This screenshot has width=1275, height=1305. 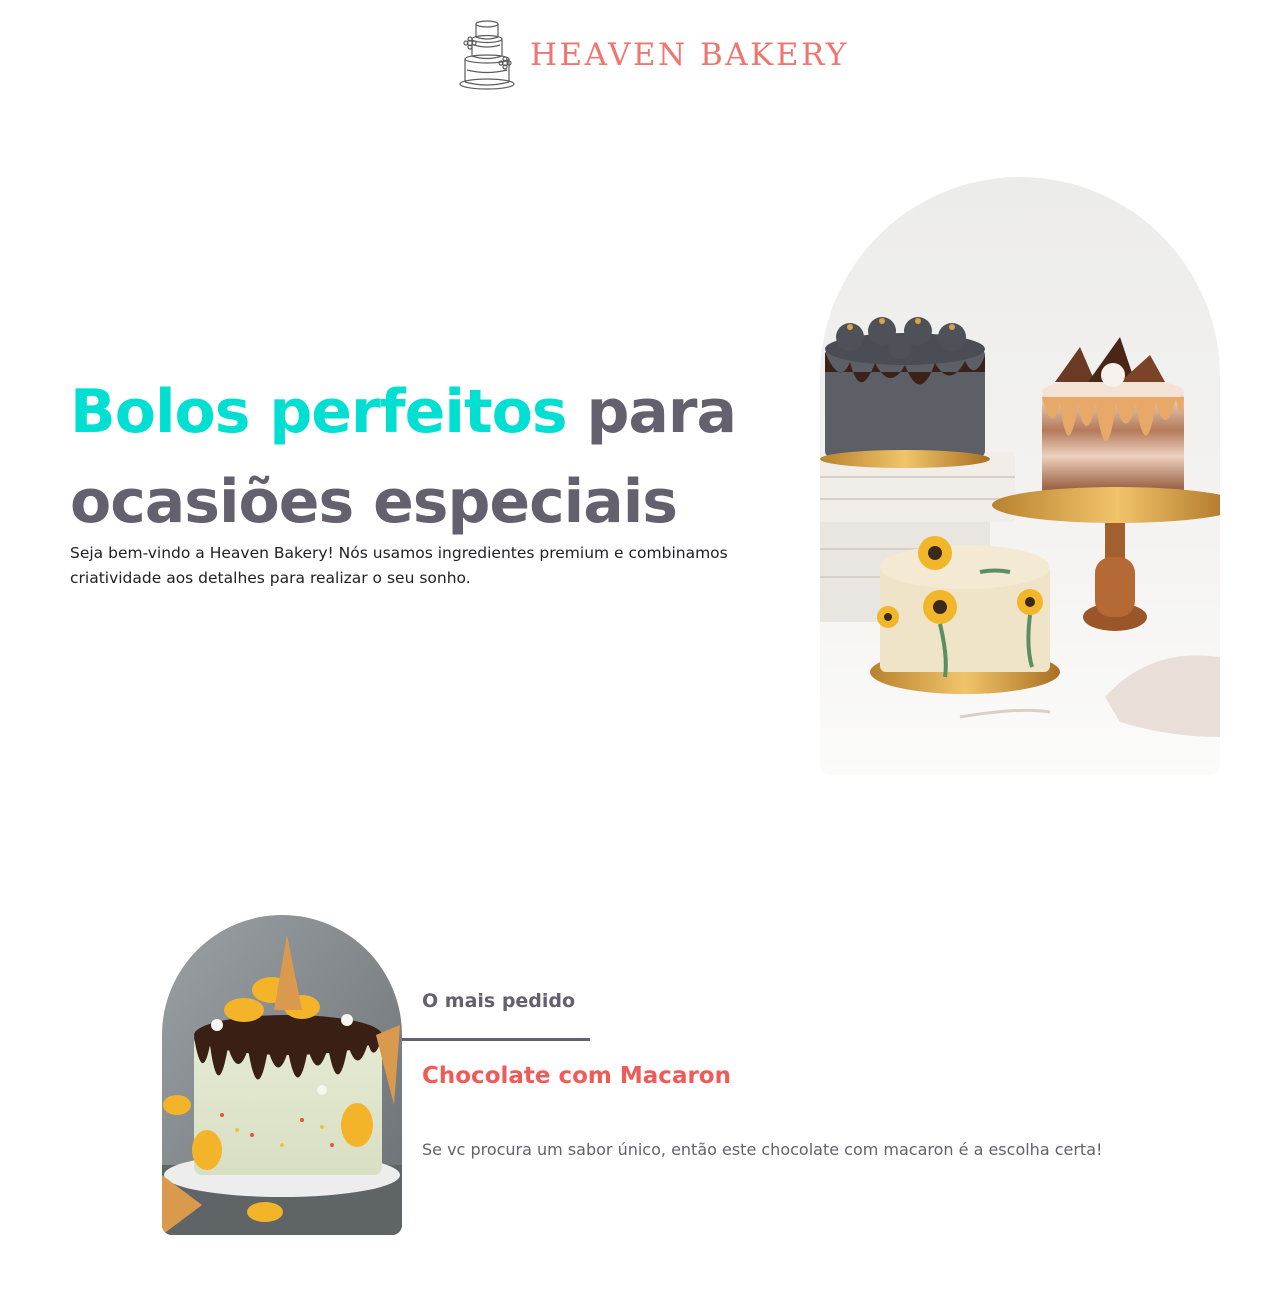 What do you see at coordinates (689, 55) in the screenshot?
I see `brand-name: HEAVEN BAKERY` at bounding box center [689, 55].